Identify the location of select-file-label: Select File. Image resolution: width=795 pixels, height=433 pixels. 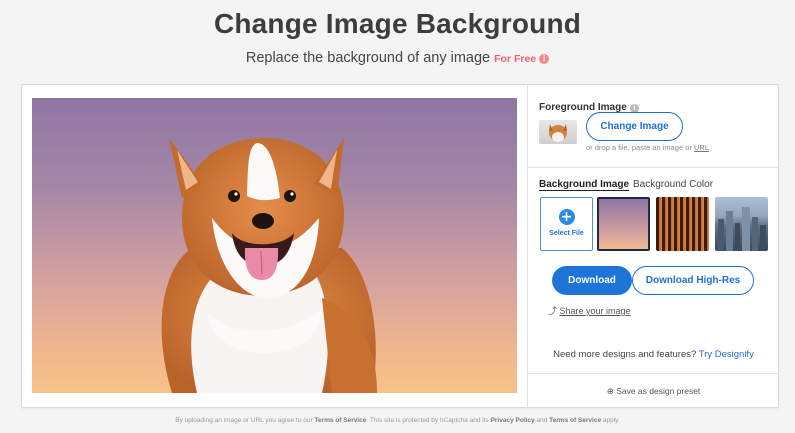
(566, 233).